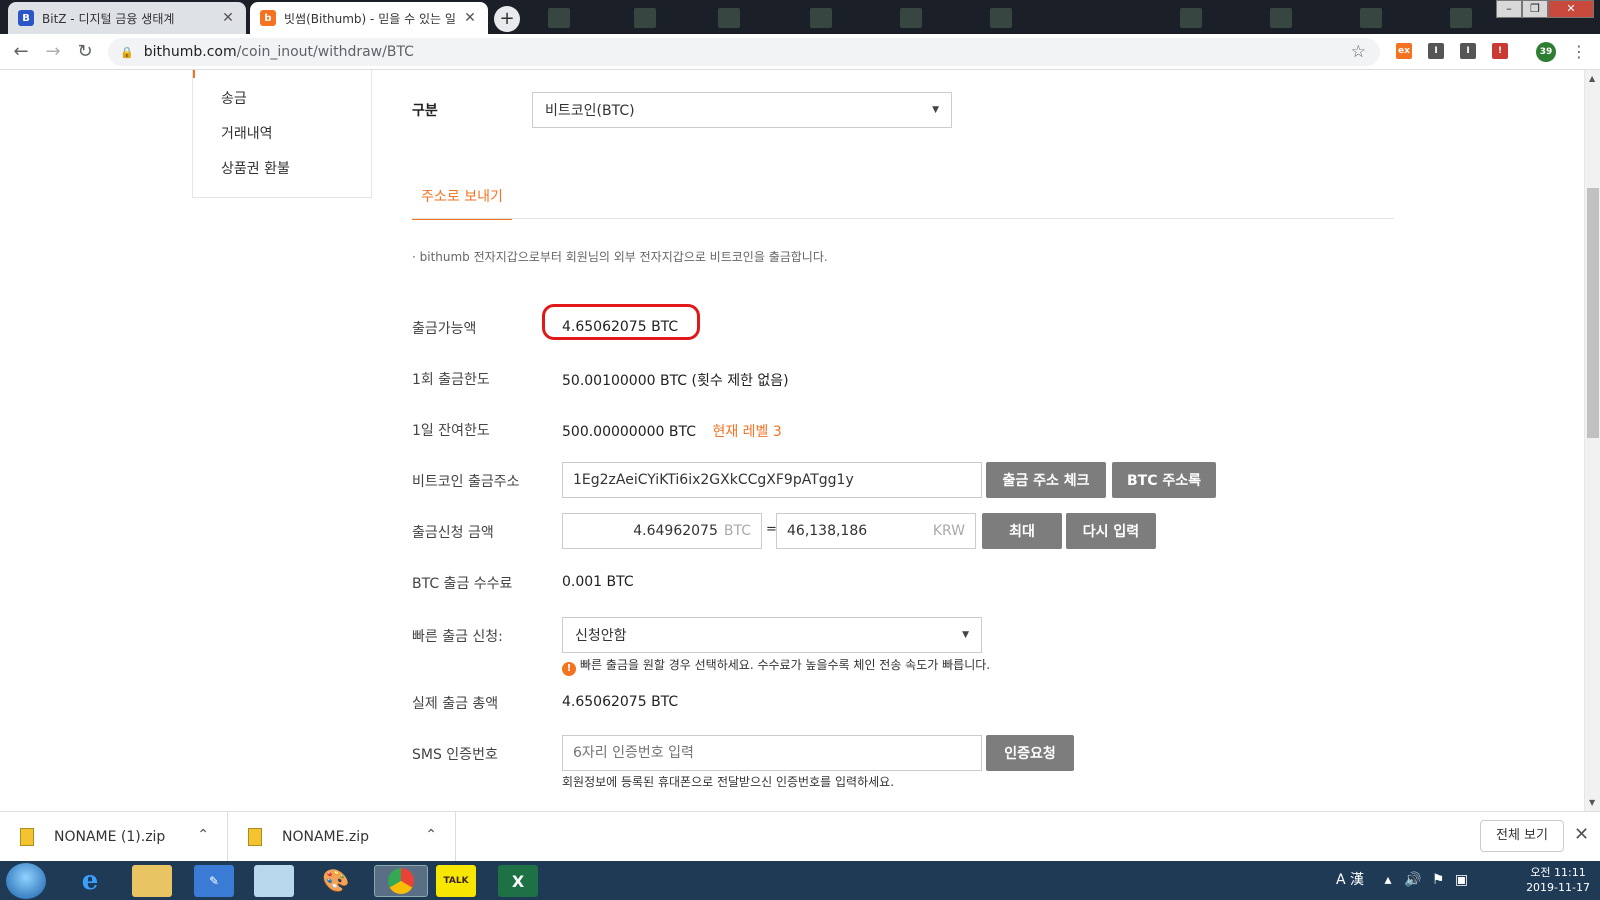 The width and height of the screenshot is (1600, 900). Describe the element at coordinates (1387, 880) in the screenshot. I see `tray-arrow-icon: ▴` at that location.